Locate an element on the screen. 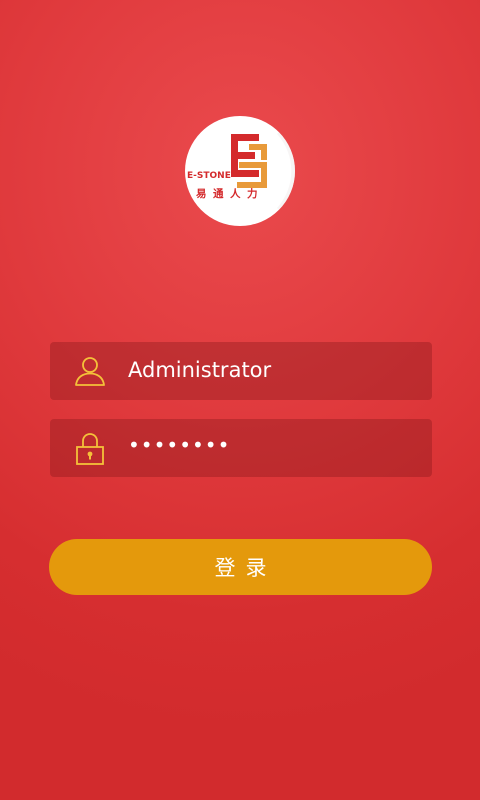 This screenshot has height=800, width=480. password-value: •••••••• is located at coordinates (179, 445).